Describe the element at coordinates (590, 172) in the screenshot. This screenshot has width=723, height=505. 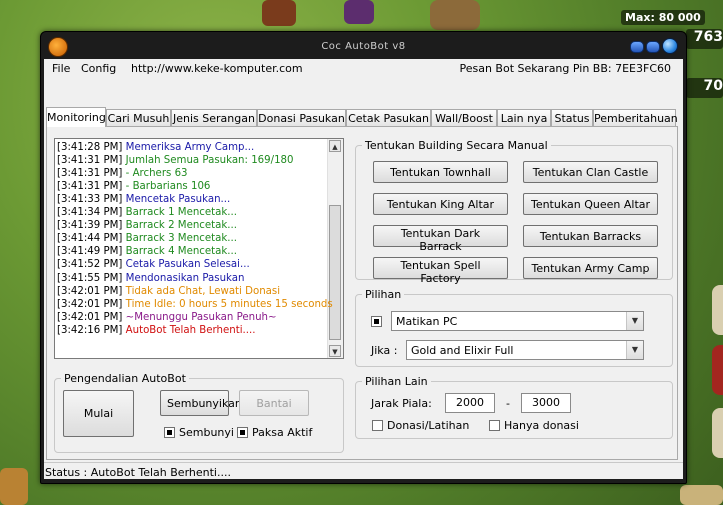
I see `clan-castle-button: Tentukan Clan Castle` at that location.